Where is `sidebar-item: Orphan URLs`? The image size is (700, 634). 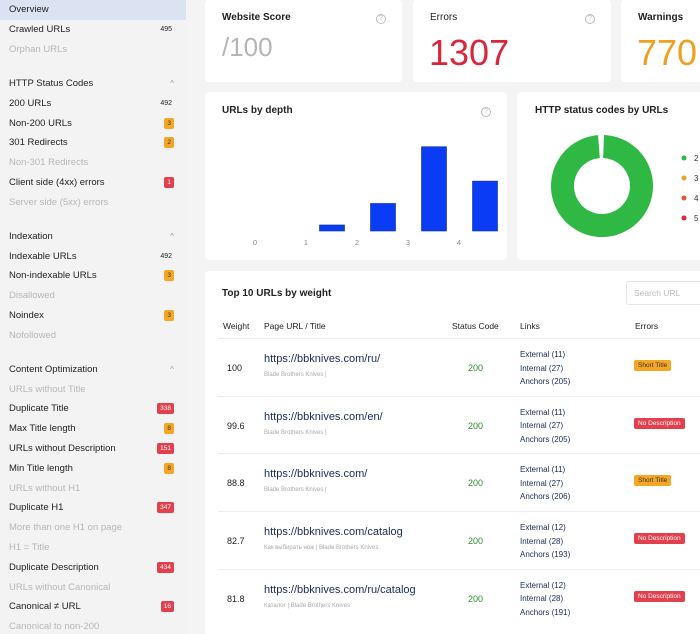
sidebar-item: Orphan URLs is located at coordinates (93, 50).